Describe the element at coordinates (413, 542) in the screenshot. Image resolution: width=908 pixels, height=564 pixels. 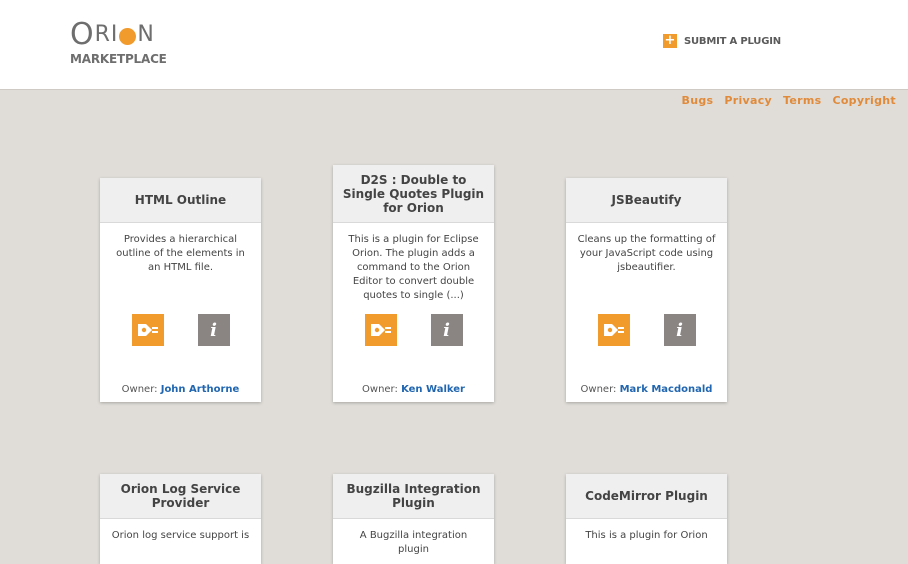
I see `plugin-description: A Bugzilla integration plugin` at that location.